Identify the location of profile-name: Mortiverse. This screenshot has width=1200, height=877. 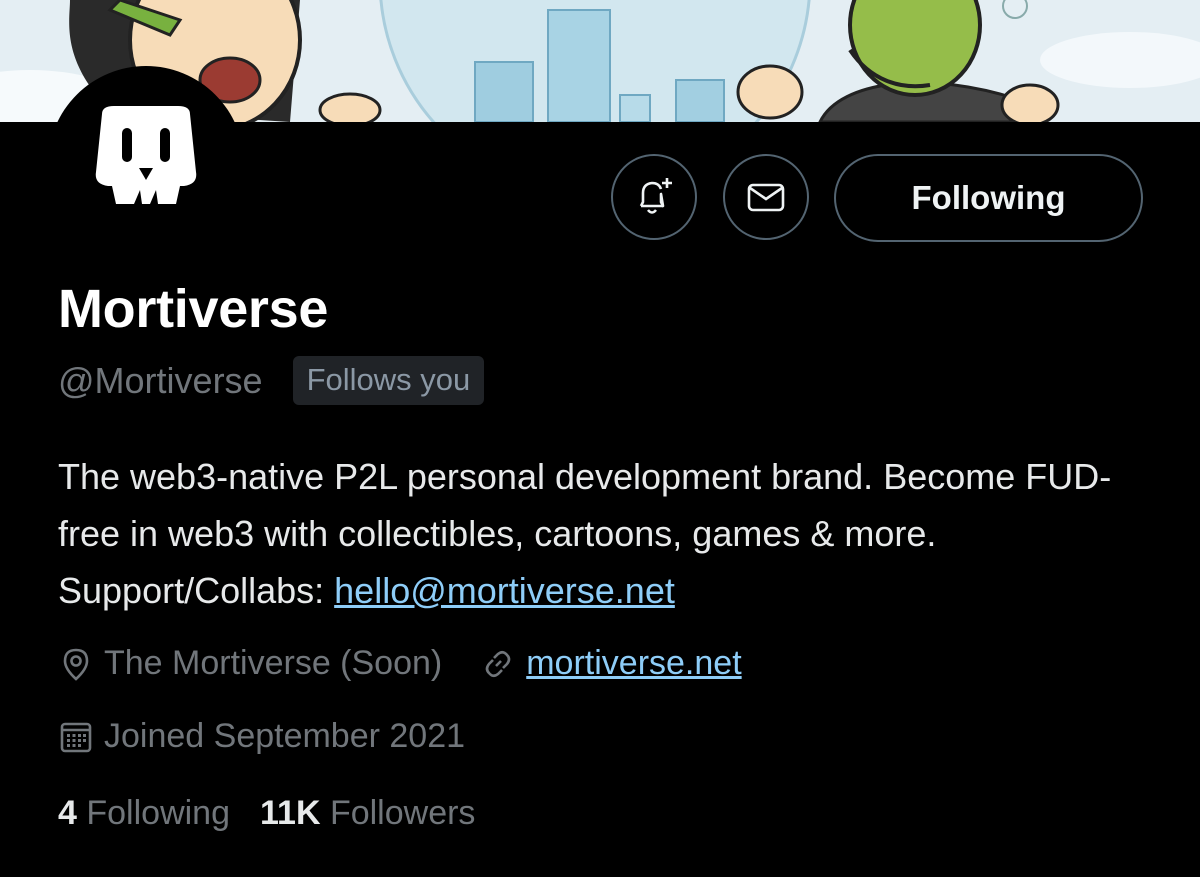
(193, 309).